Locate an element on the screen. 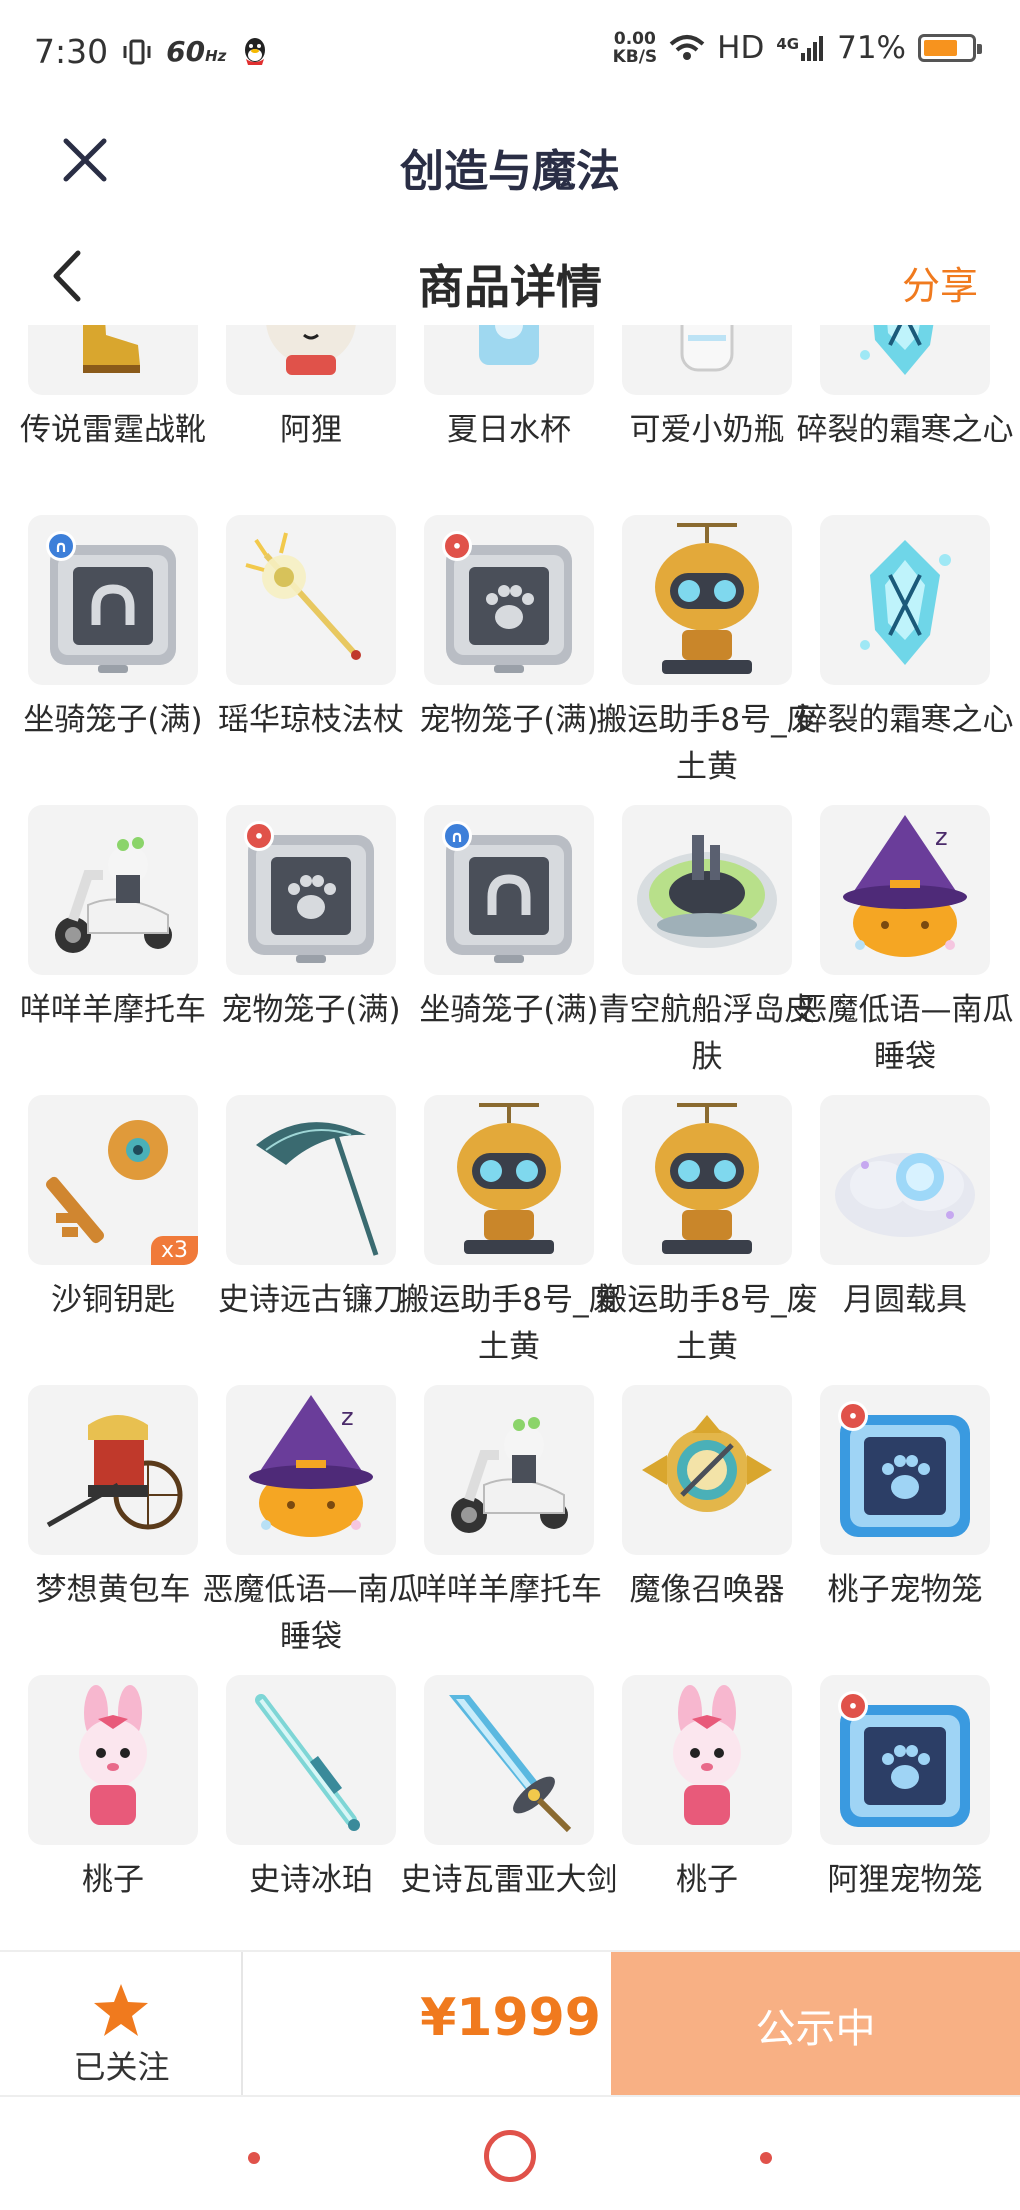 The image size is (1020, 2210). item-card: 夏日水杯 is located at coordinates (495, 420).